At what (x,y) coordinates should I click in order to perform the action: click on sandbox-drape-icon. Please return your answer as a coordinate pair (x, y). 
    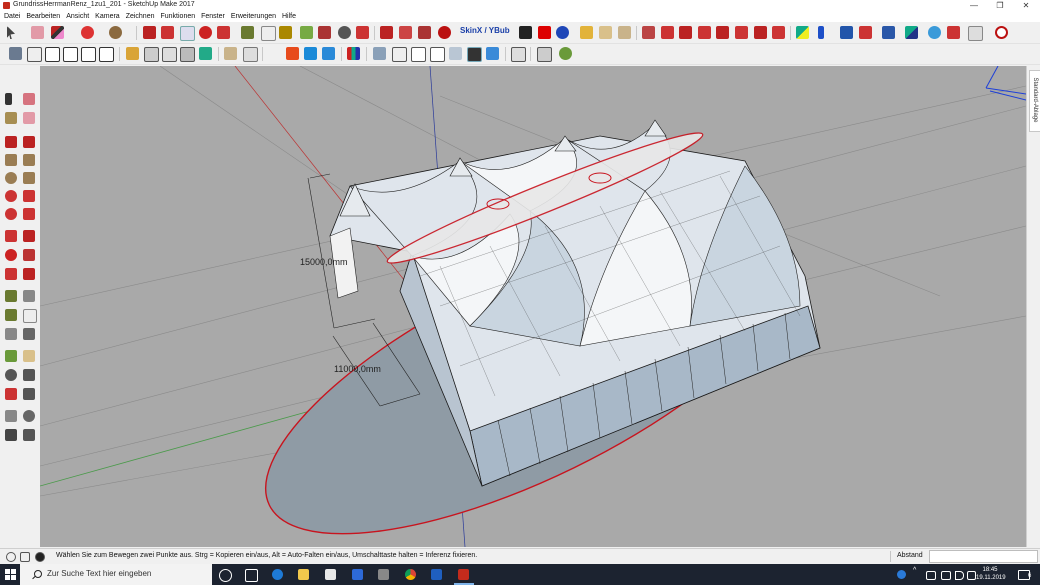
    Looking at the image, I should click on (685, 32).